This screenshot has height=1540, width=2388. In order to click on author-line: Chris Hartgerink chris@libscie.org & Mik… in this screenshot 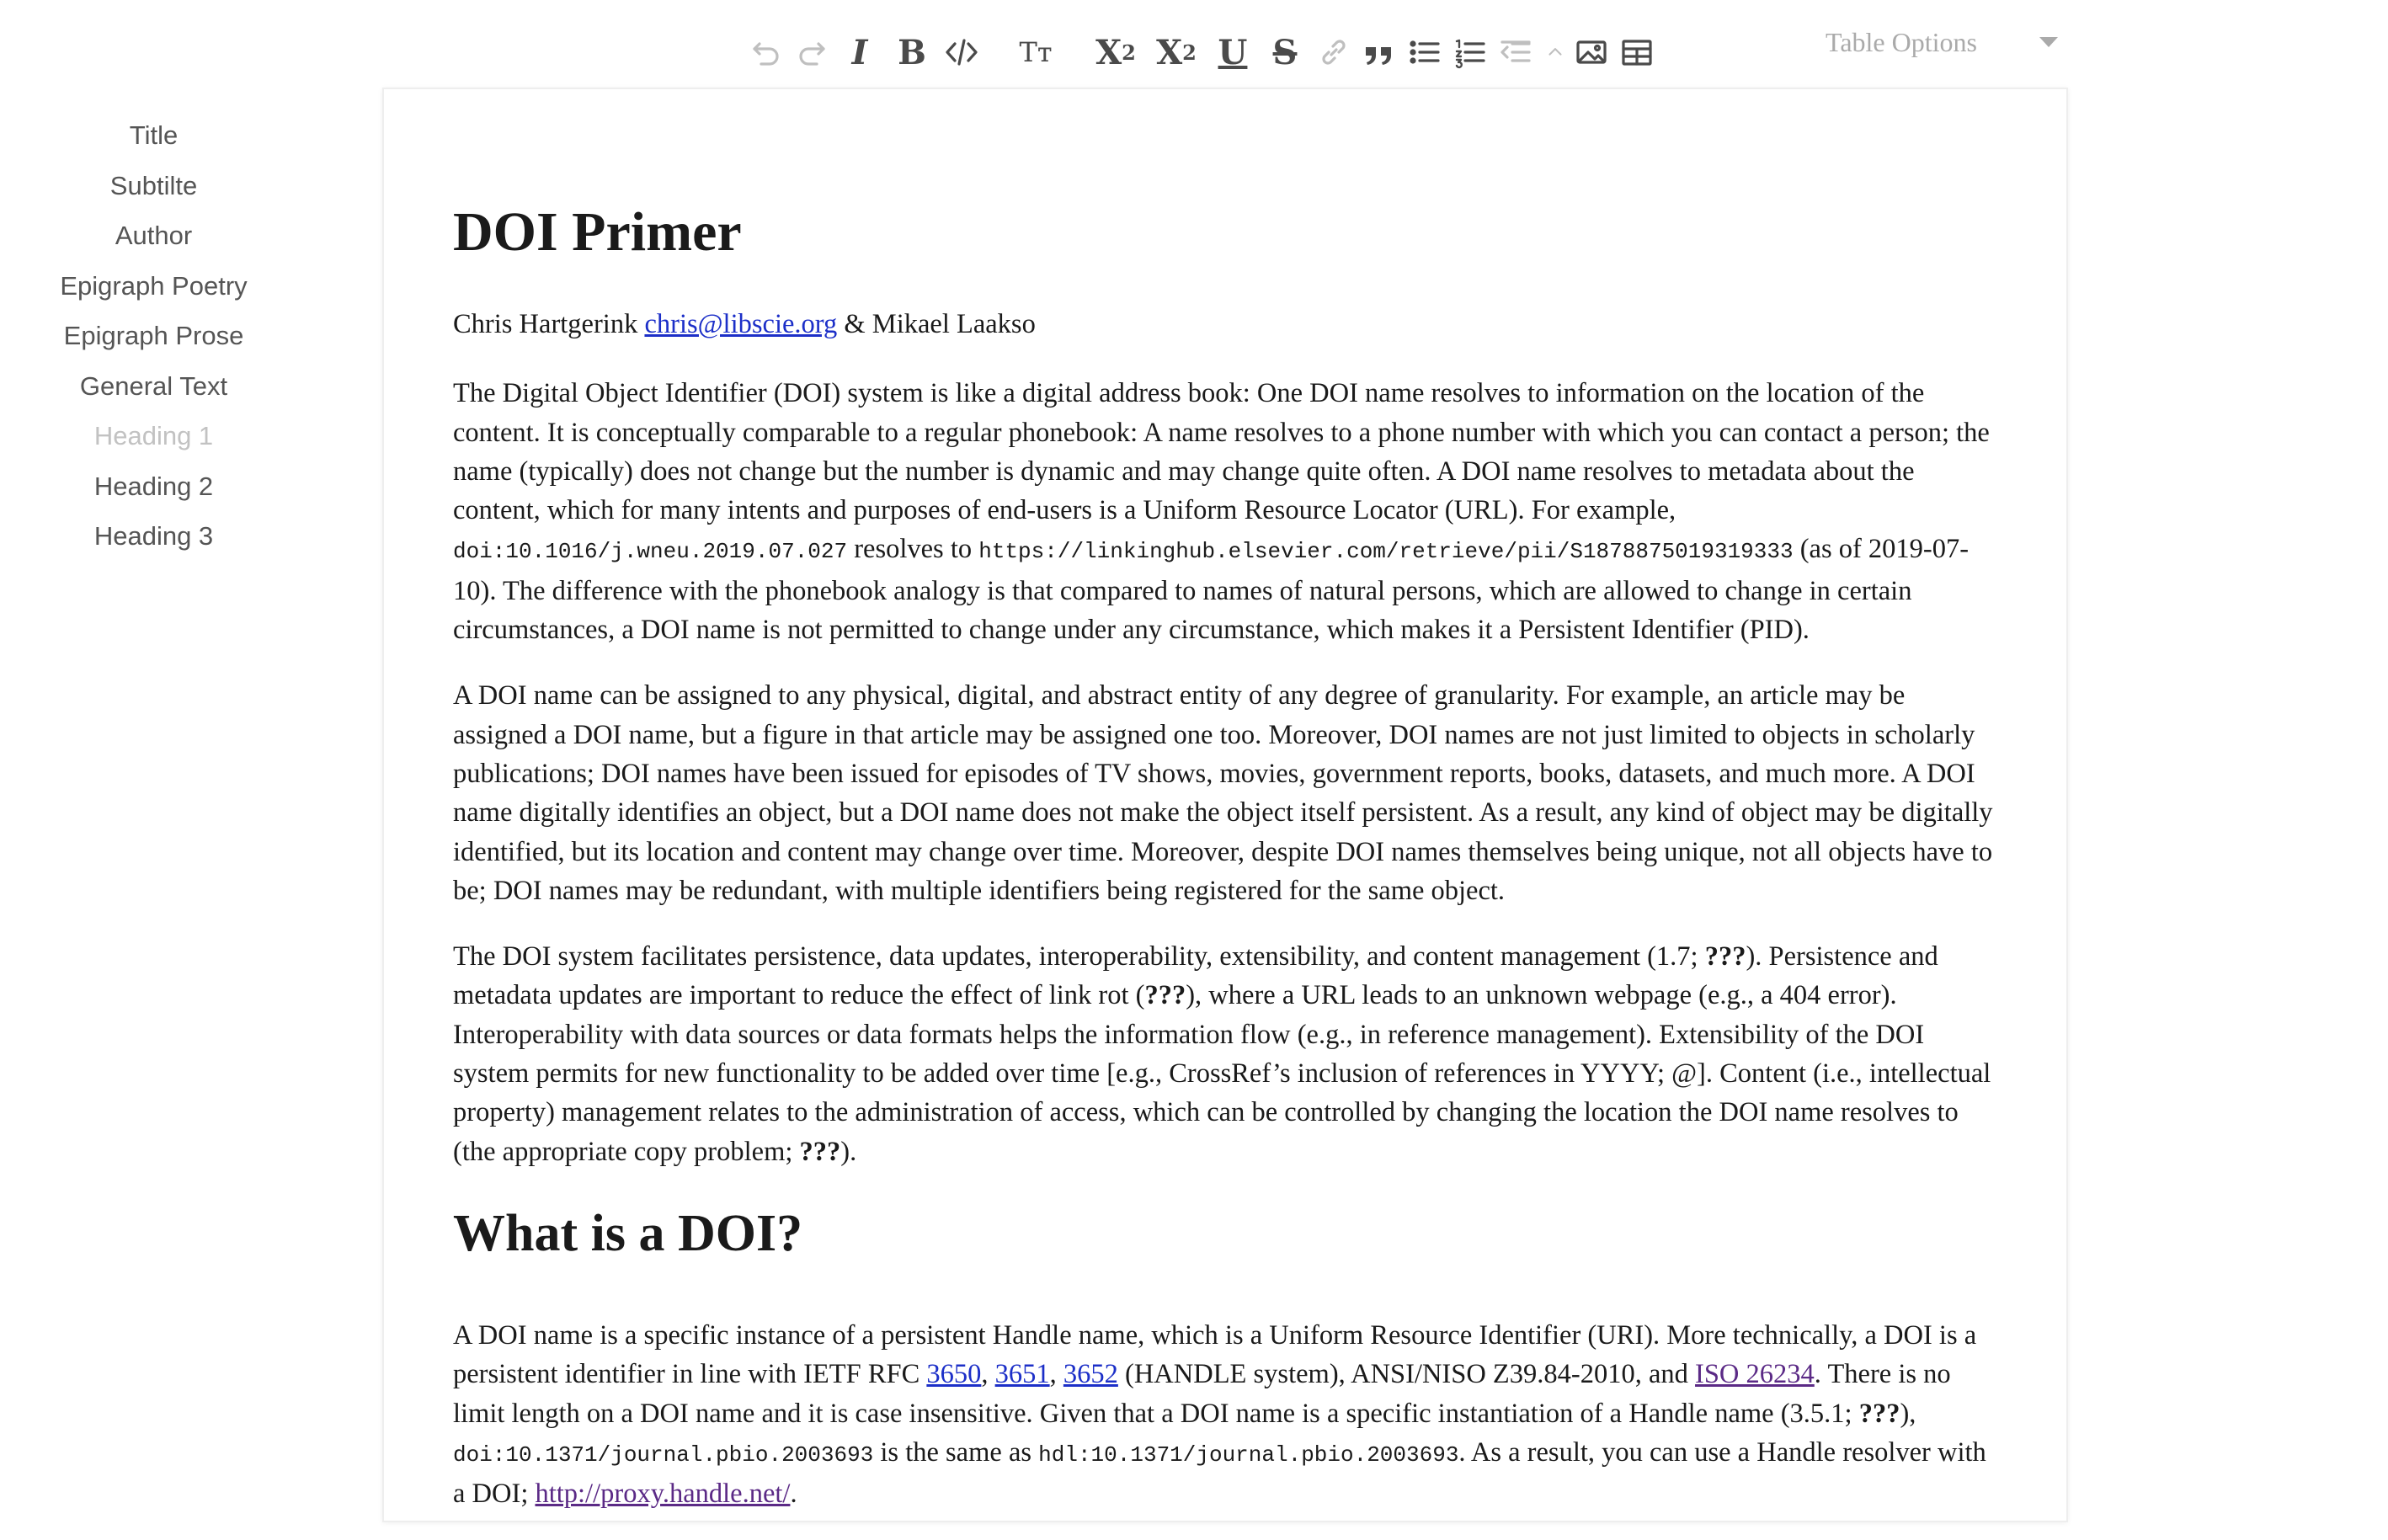, I will do `click(1228, 324)`.